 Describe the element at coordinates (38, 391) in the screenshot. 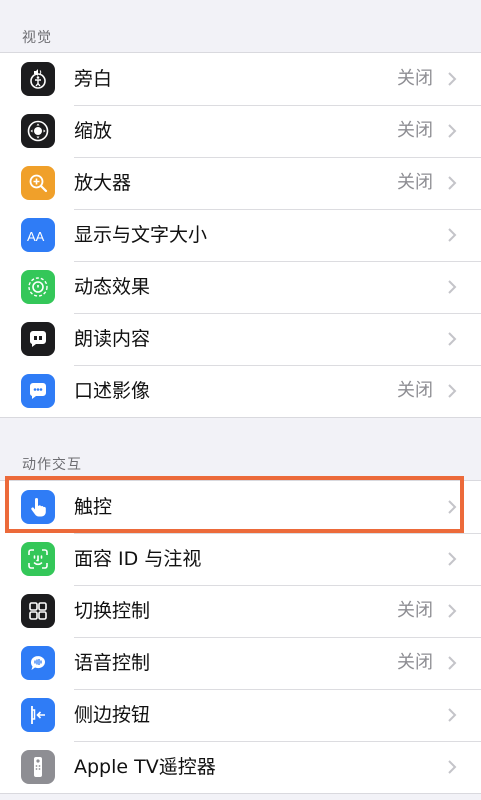

I see `audio-description-icon` at that location.